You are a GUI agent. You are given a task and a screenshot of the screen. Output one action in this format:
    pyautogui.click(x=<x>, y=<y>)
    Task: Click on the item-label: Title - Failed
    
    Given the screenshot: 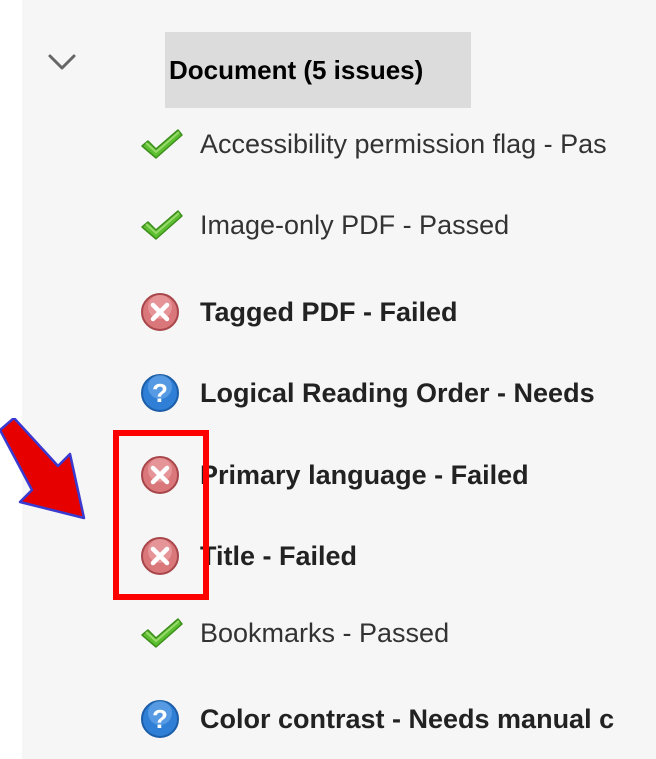 What is the action you would take?
    pyautogui.click(x=279, y=555)
    